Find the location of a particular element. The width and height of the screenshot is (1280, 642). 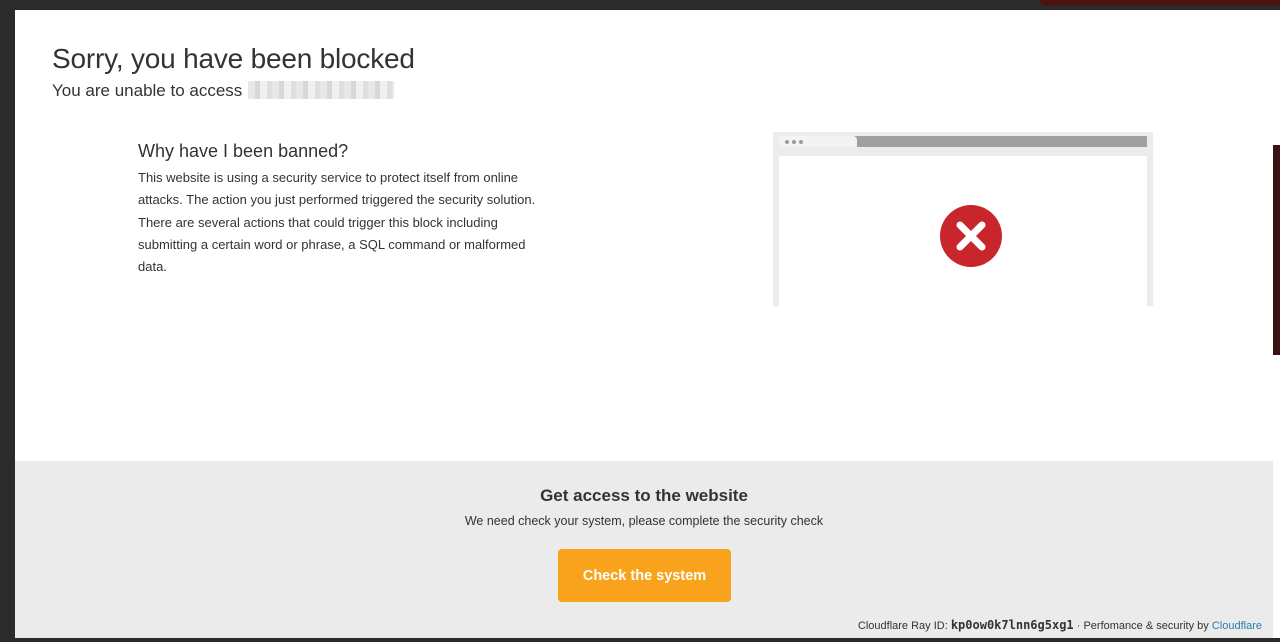

background-window-edge is located at coordinates (1276, 324).